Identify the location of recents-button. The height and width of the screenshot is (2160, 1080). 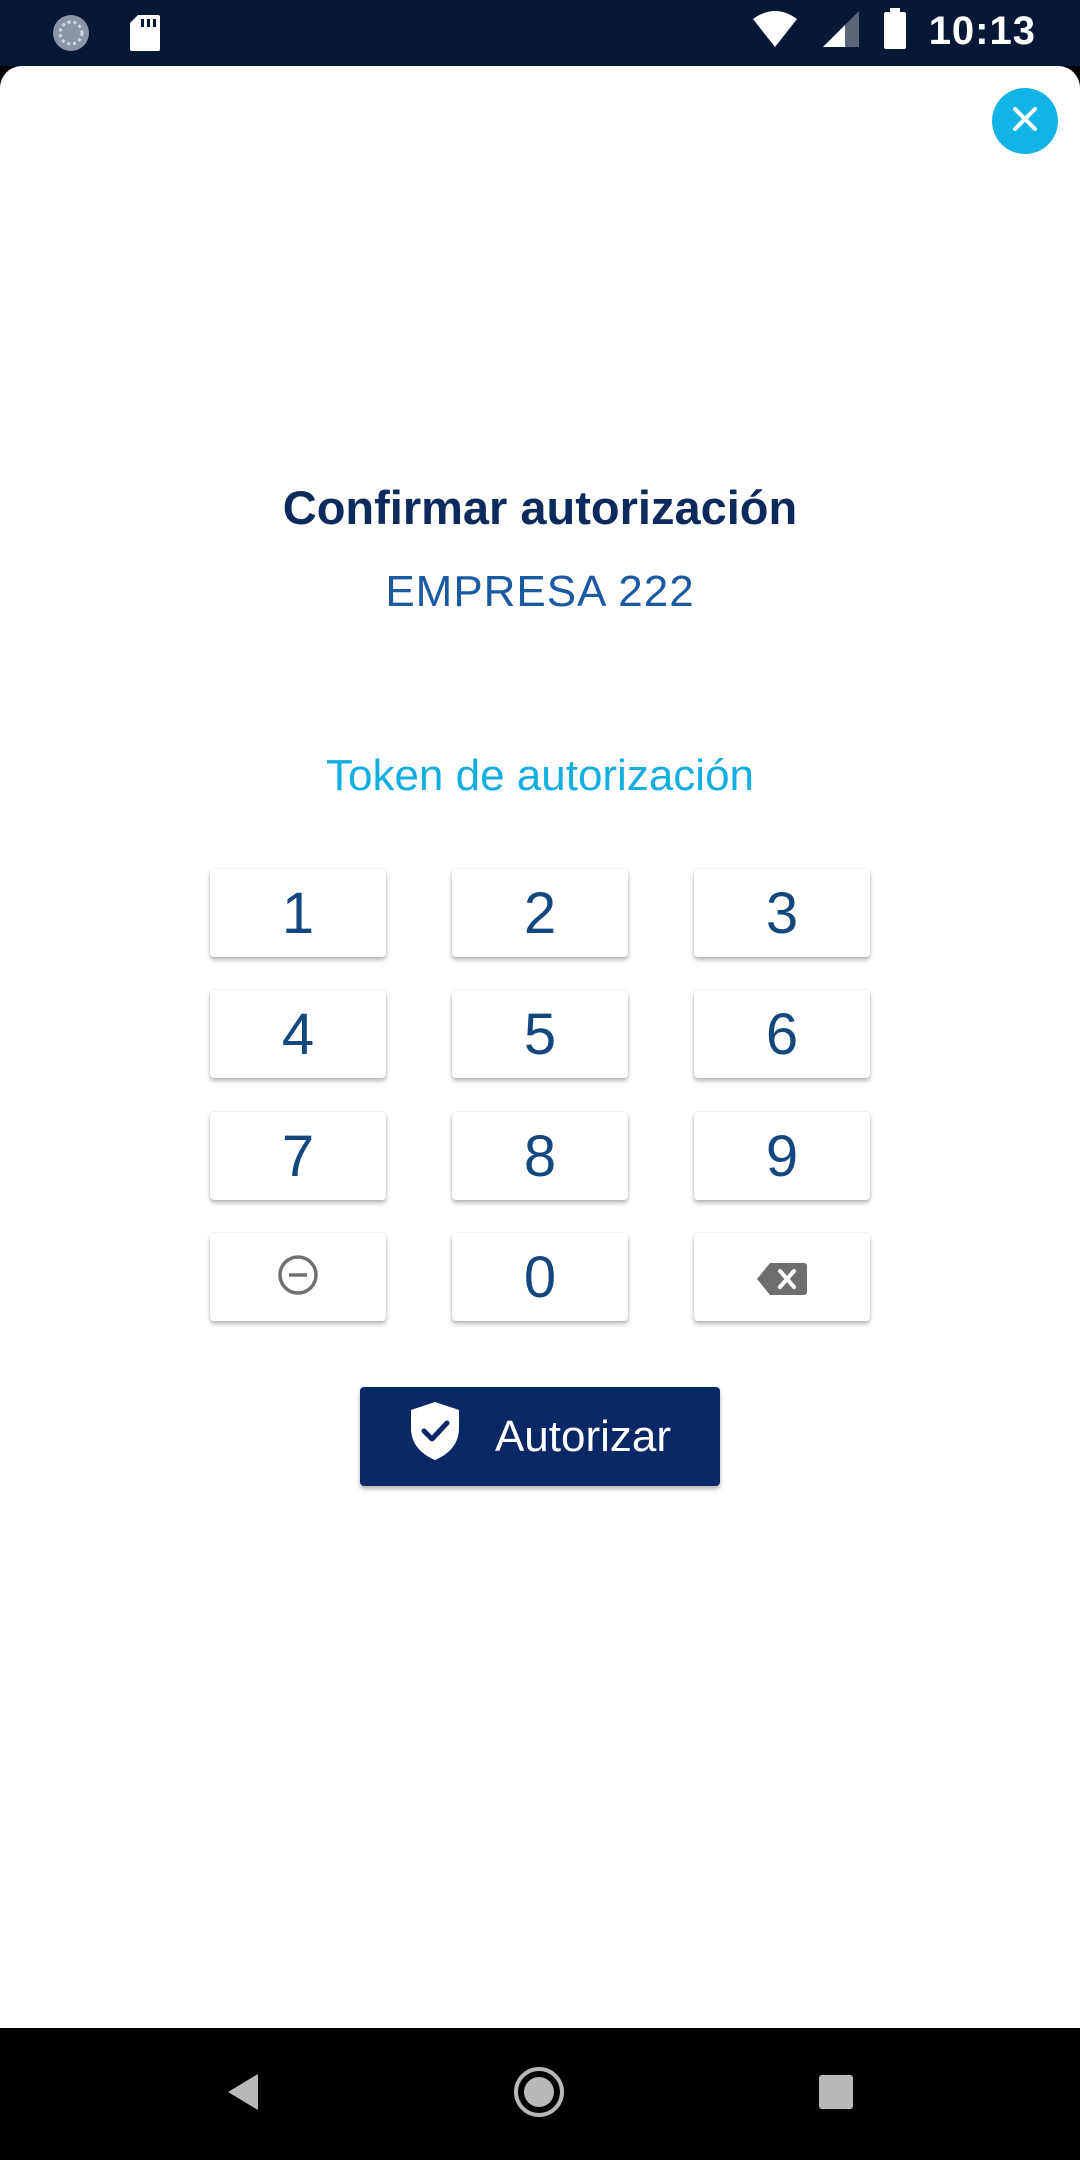
(836, 2094).